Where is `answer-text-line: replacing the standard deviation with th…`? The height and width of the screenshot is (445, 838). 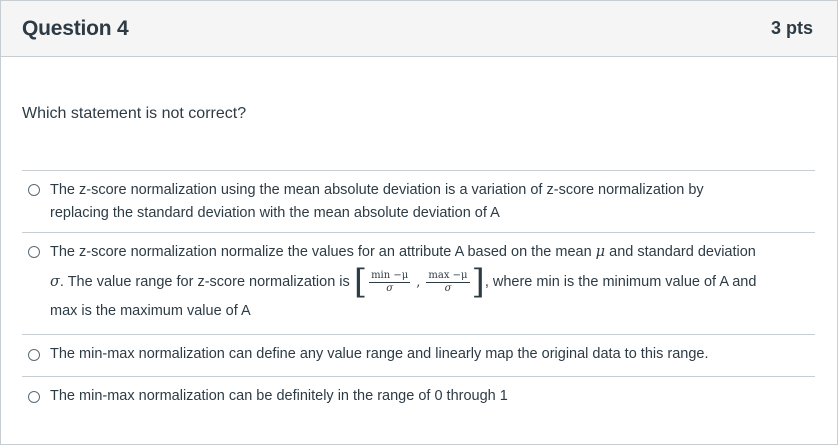 answer-text-line: replacing the standard deviation with th… is located at coordinates (275, 213).